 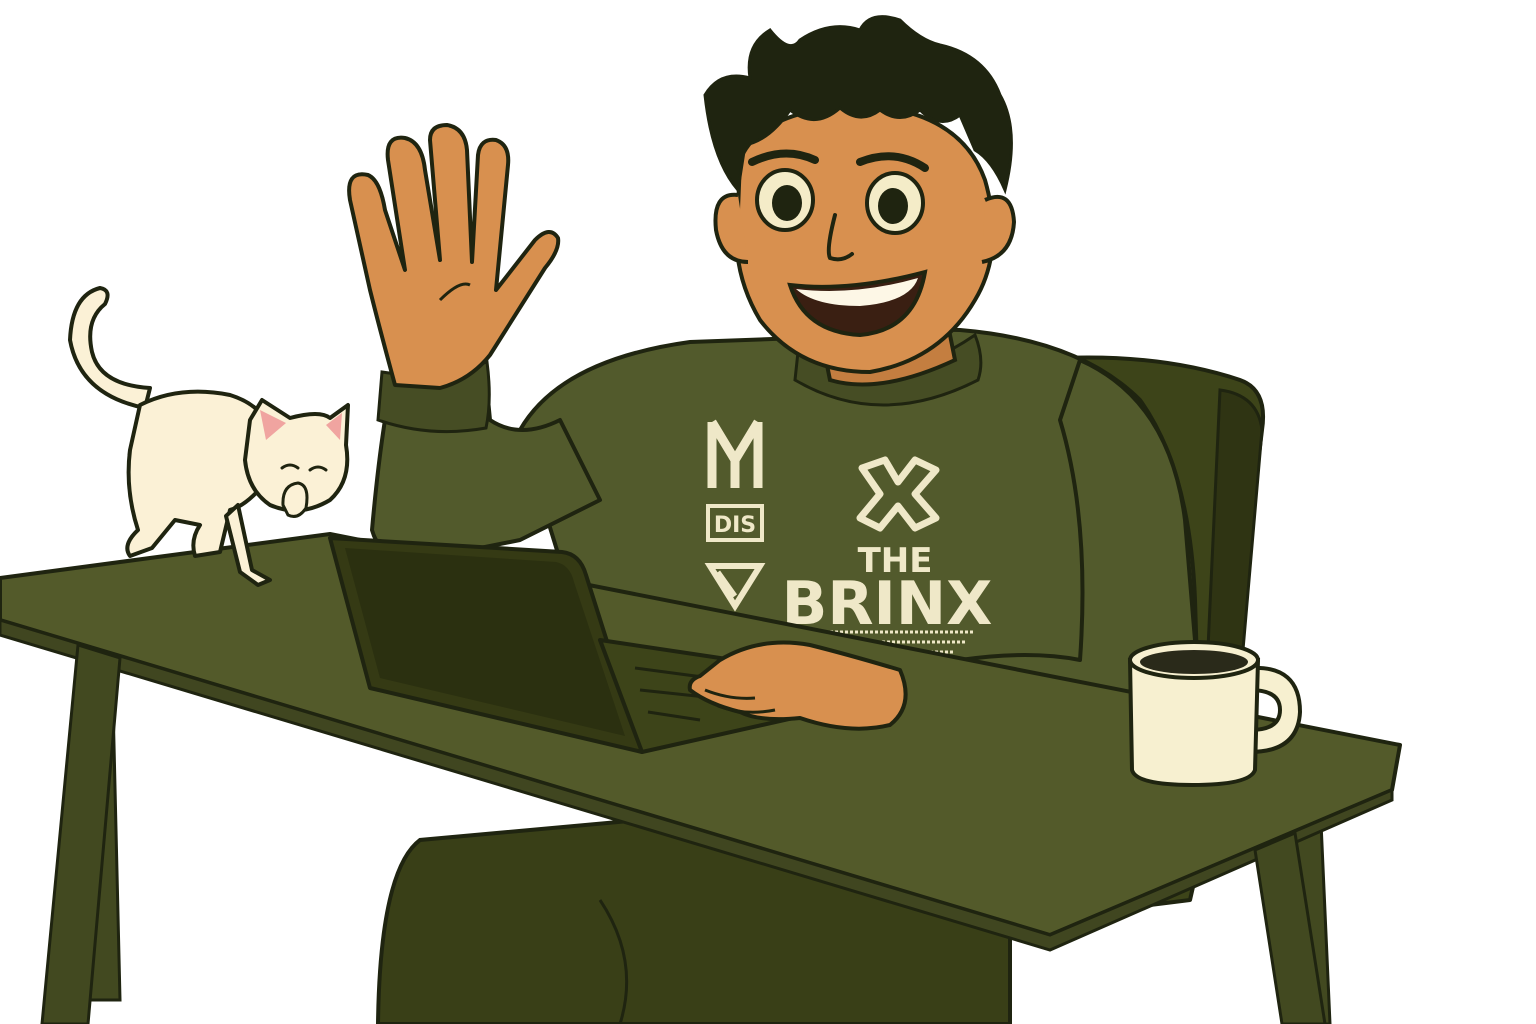 What do you see at coordinates (110, 348) in the screenshot?
I see `cat-tail` at bounding box center [110, 348].